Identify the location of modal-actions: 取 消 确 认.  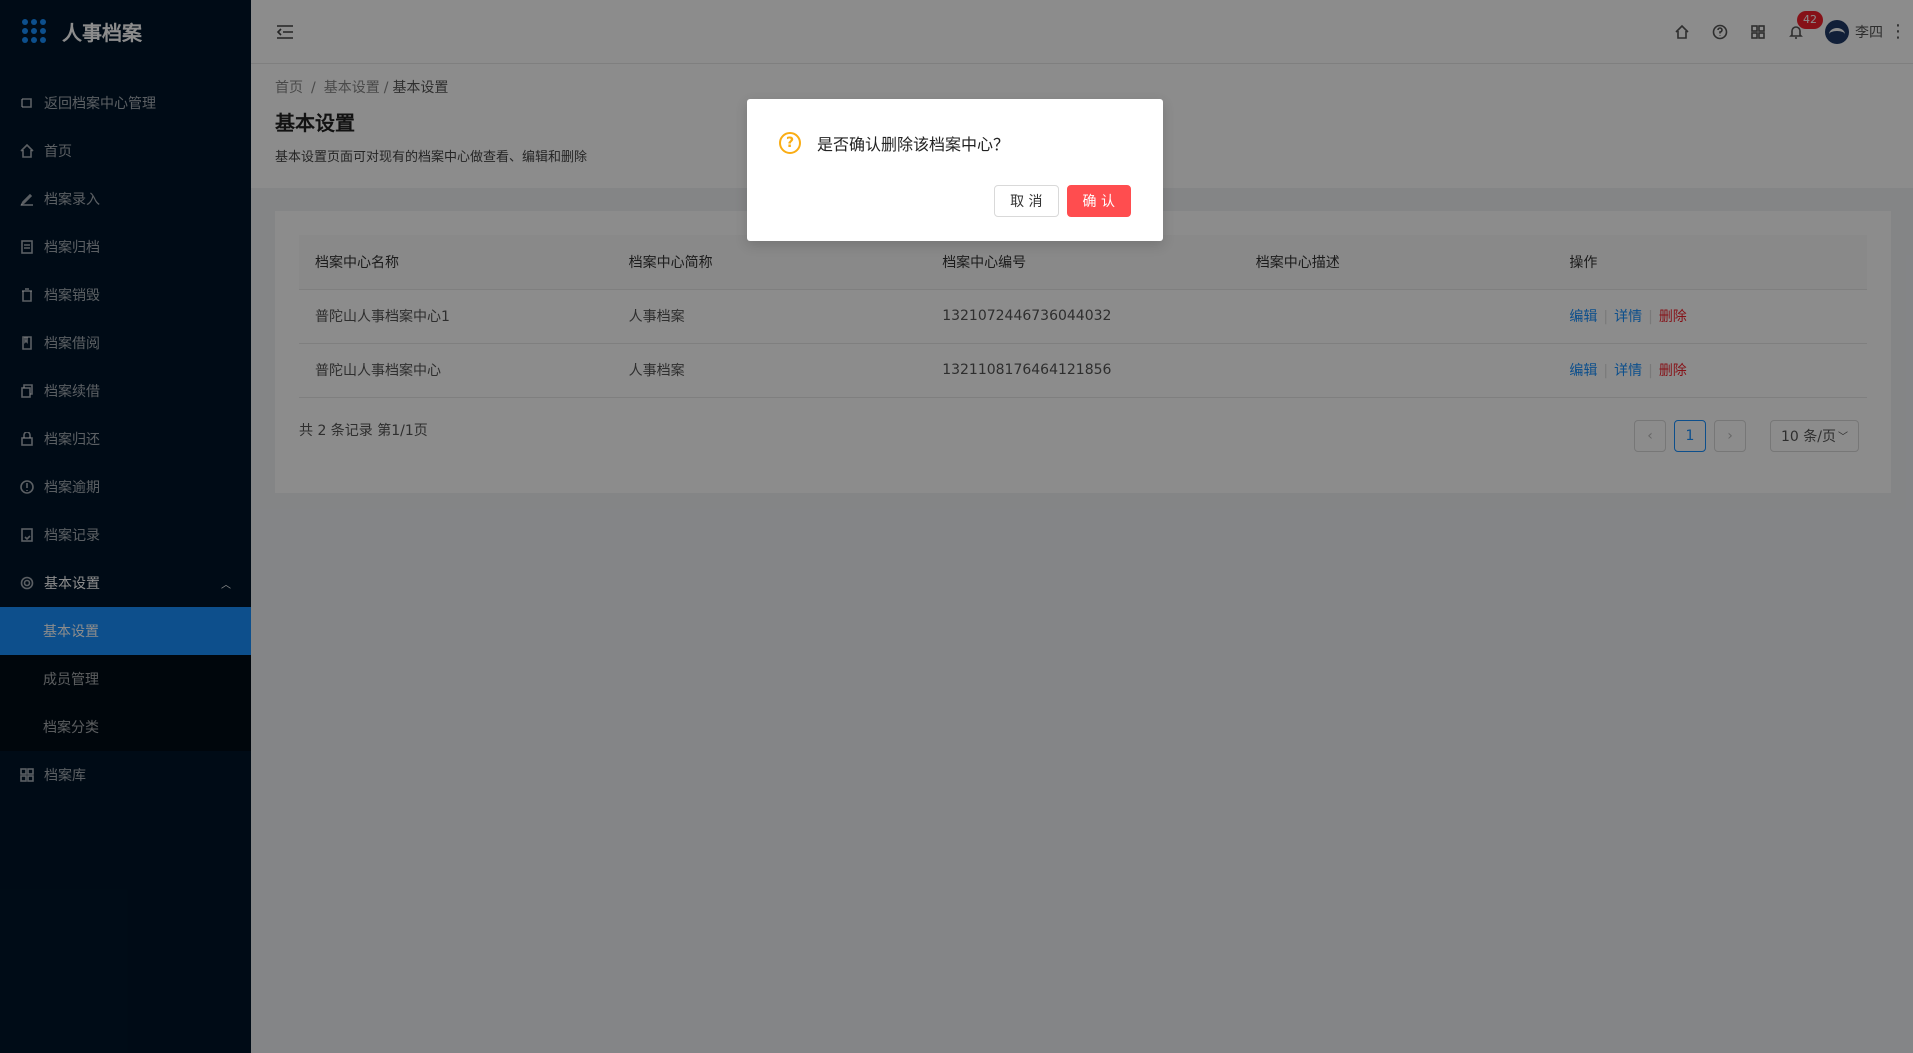
(1062, 201).